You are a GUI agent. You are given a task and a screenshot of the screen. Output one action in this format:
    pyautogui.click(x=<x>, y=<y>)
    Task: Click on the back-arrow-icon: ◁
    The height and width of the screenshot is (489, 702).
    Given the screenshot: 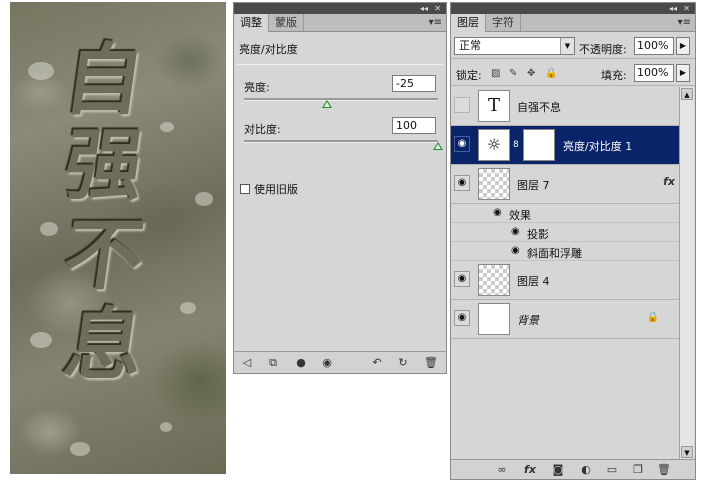 What is the action you would take?
    pyautogui.click(x=247, y=363)
    